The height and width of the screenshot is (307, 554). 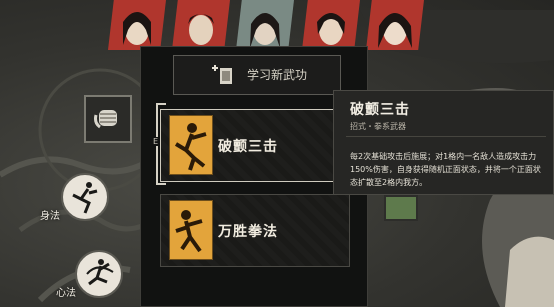 I want to click on tooltip-subtitle: 招式・拳系武器, so click(x=378, y=126).